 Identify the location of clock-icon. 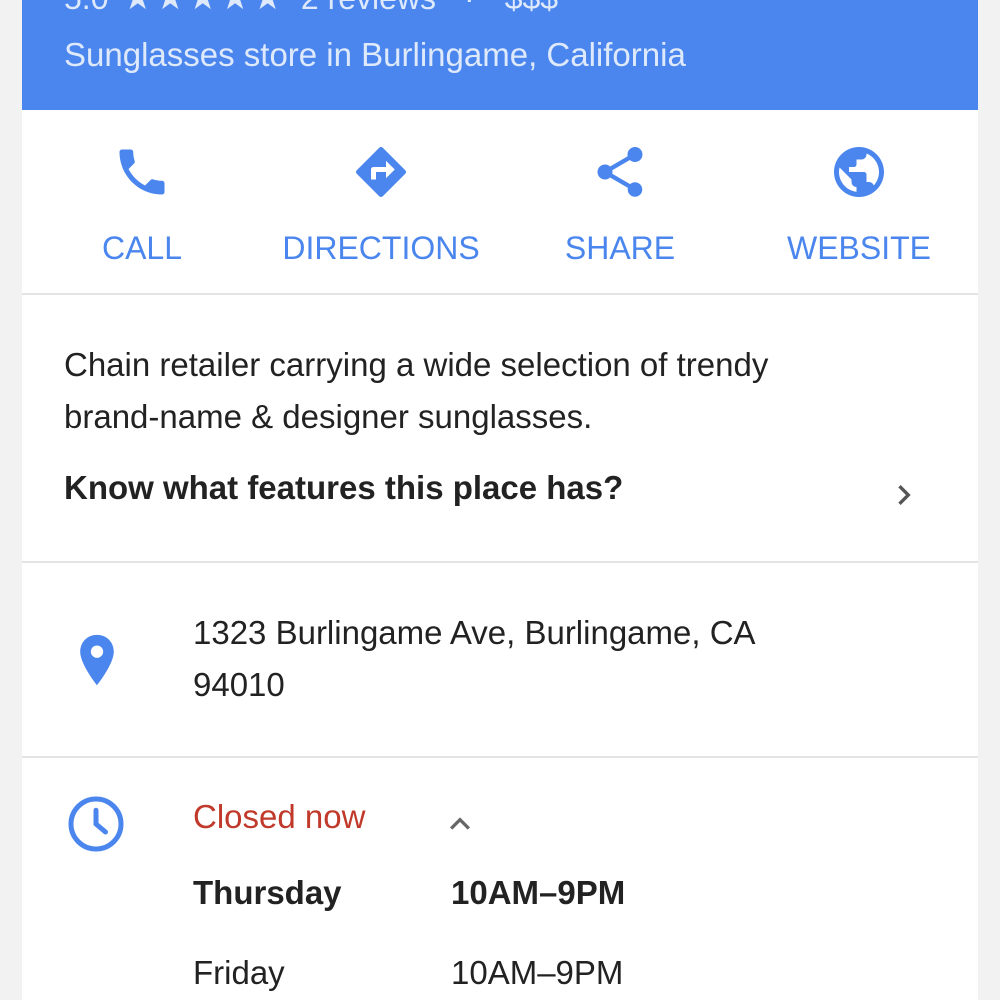
(96, 824).